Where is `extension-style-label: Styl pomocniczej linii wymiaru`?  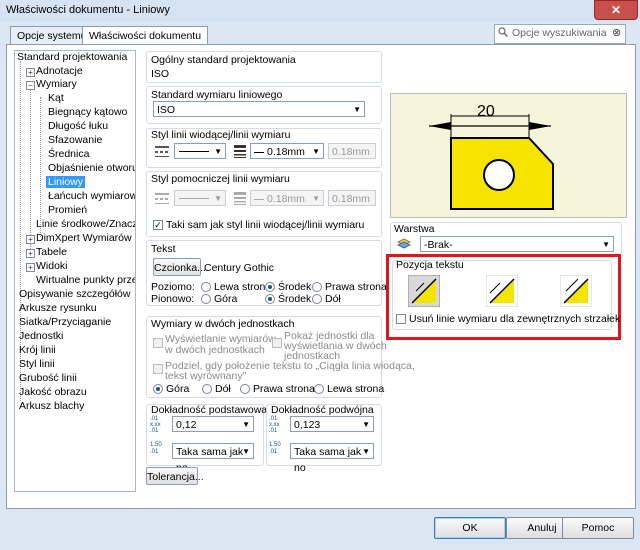
extension-style-label: Styl pomocniczej linii wymiaru is located at coordinates (220, 179).